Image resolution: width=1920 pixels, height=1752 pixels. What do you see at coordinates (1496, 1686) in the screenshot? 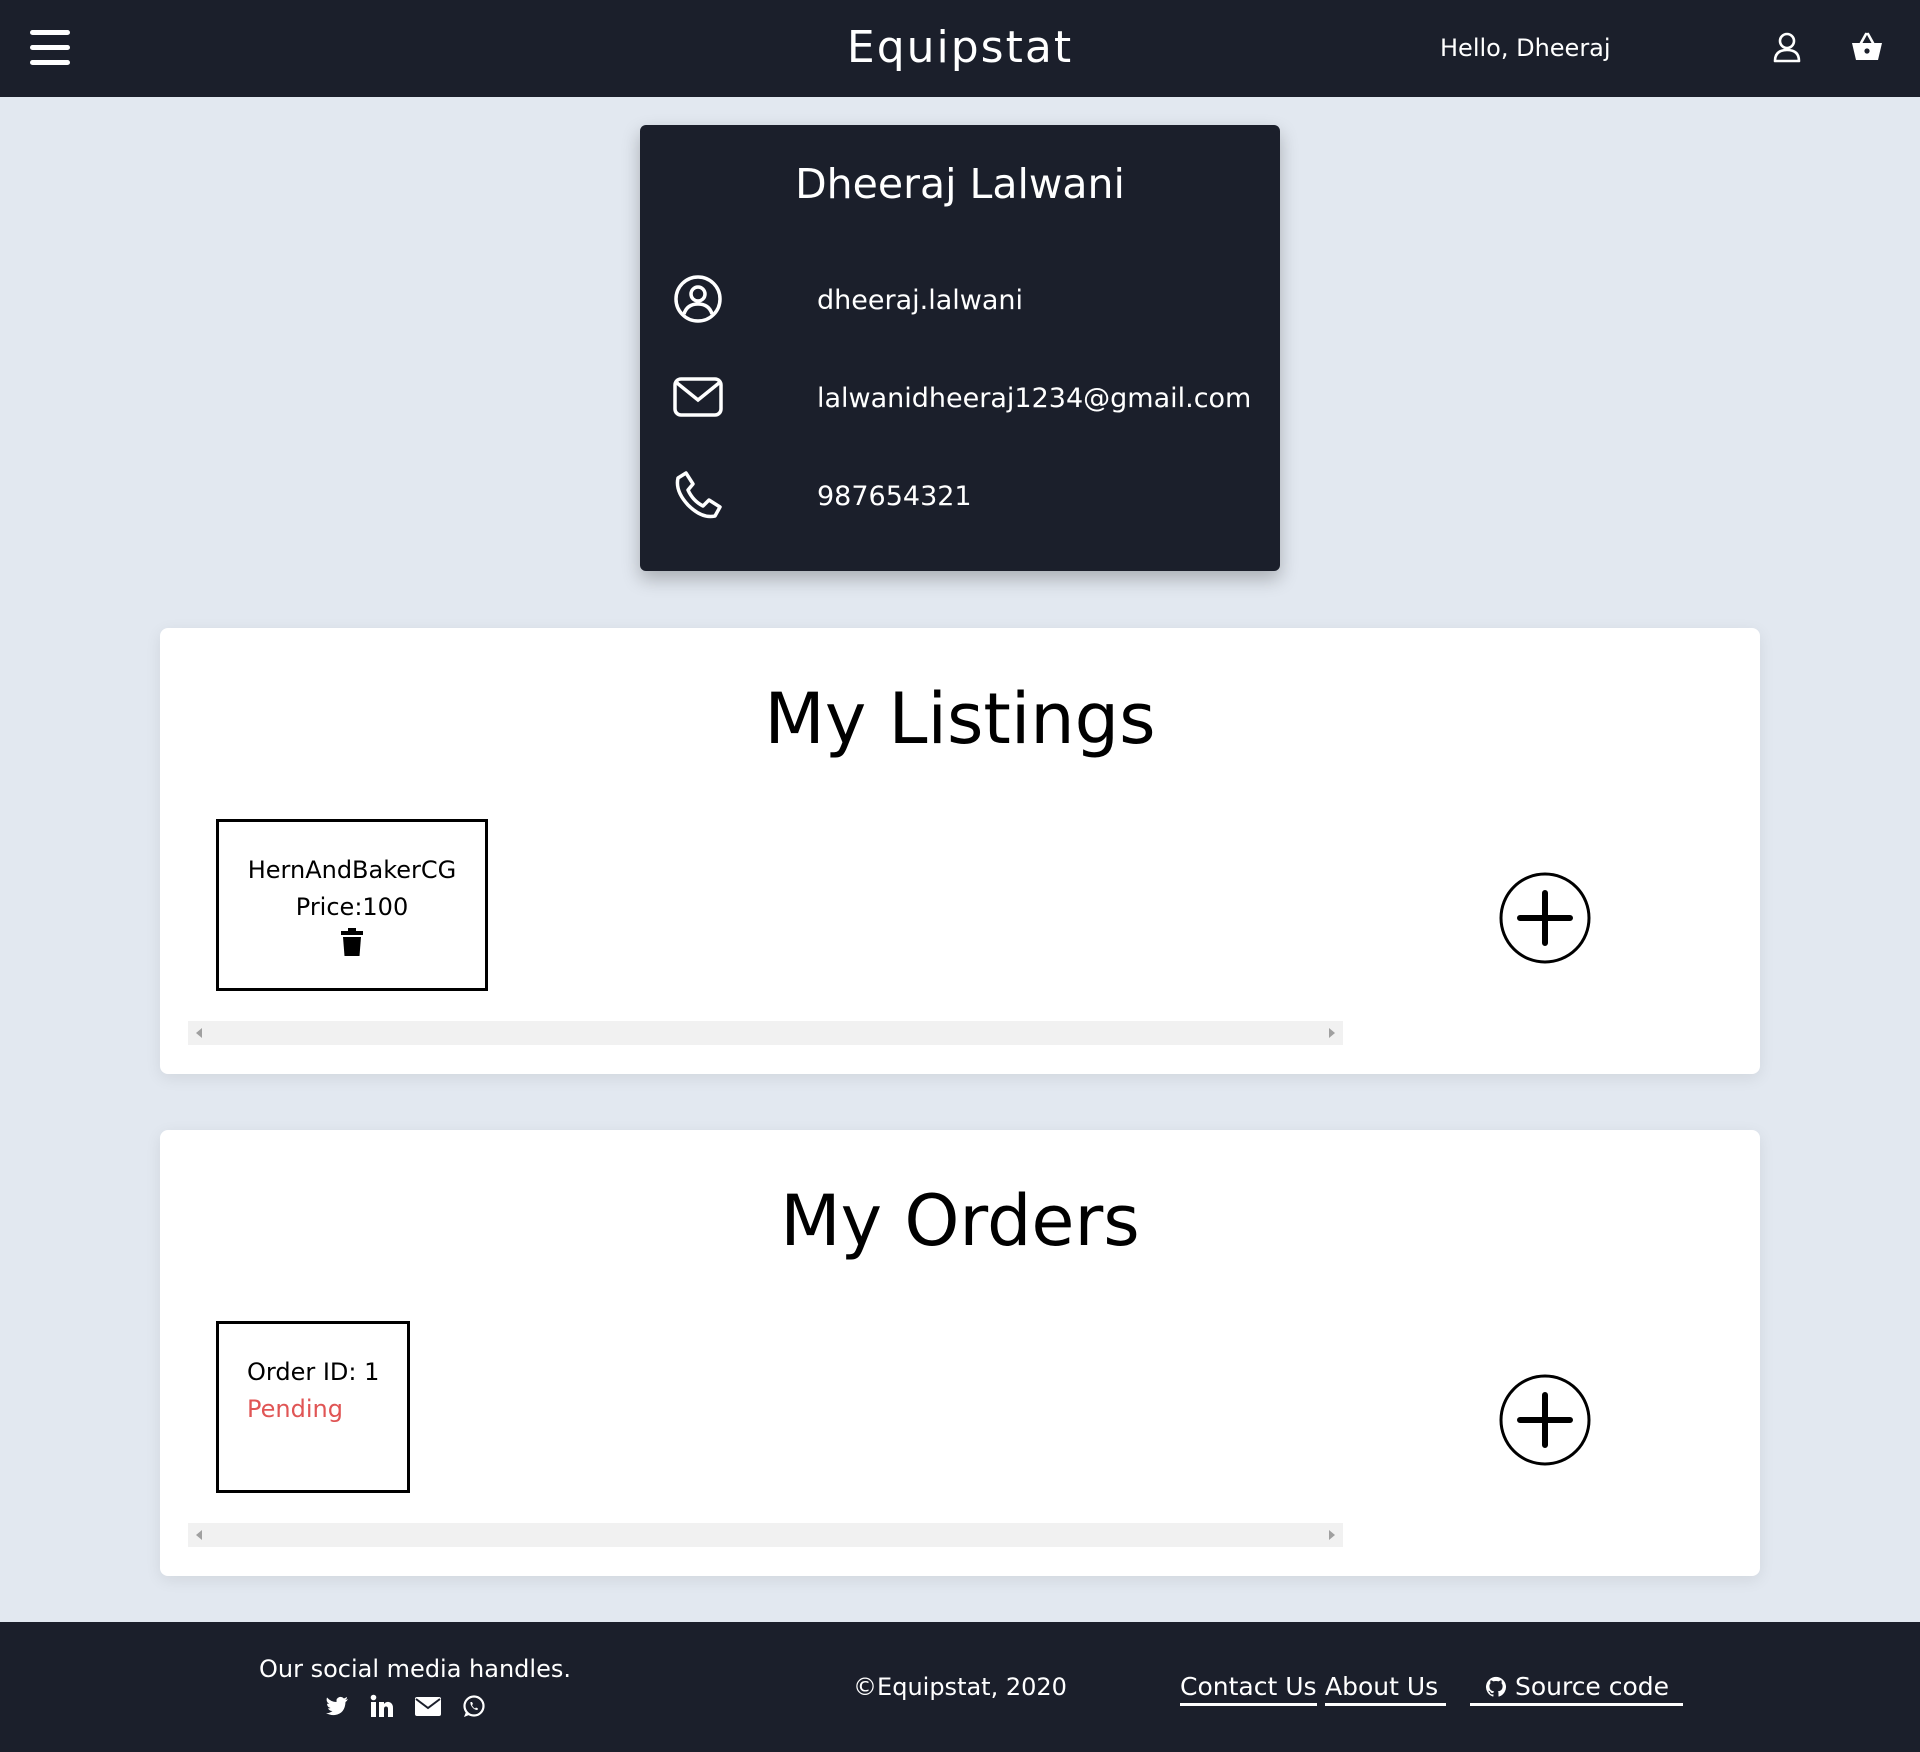
I see `github-icon` at bounding box center [1496, 1686].